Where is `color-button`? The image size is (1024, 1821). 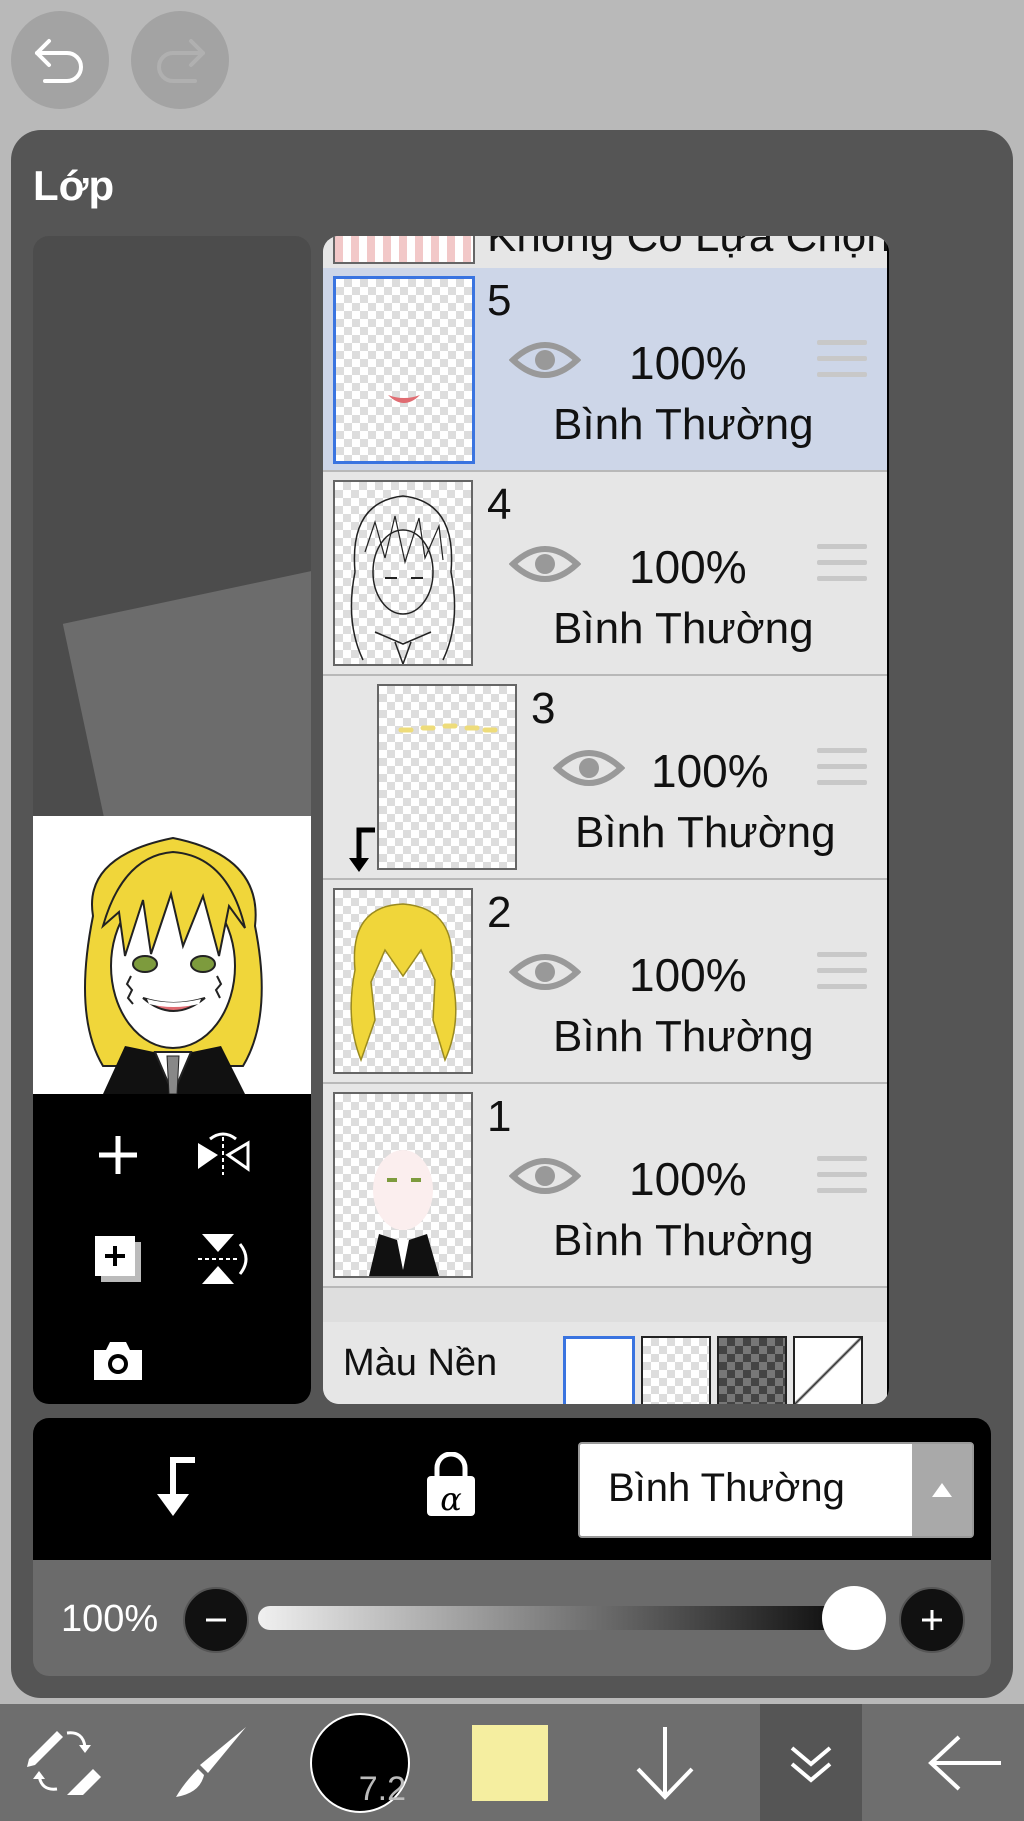
color-button is located at coordinates (510, 1762).